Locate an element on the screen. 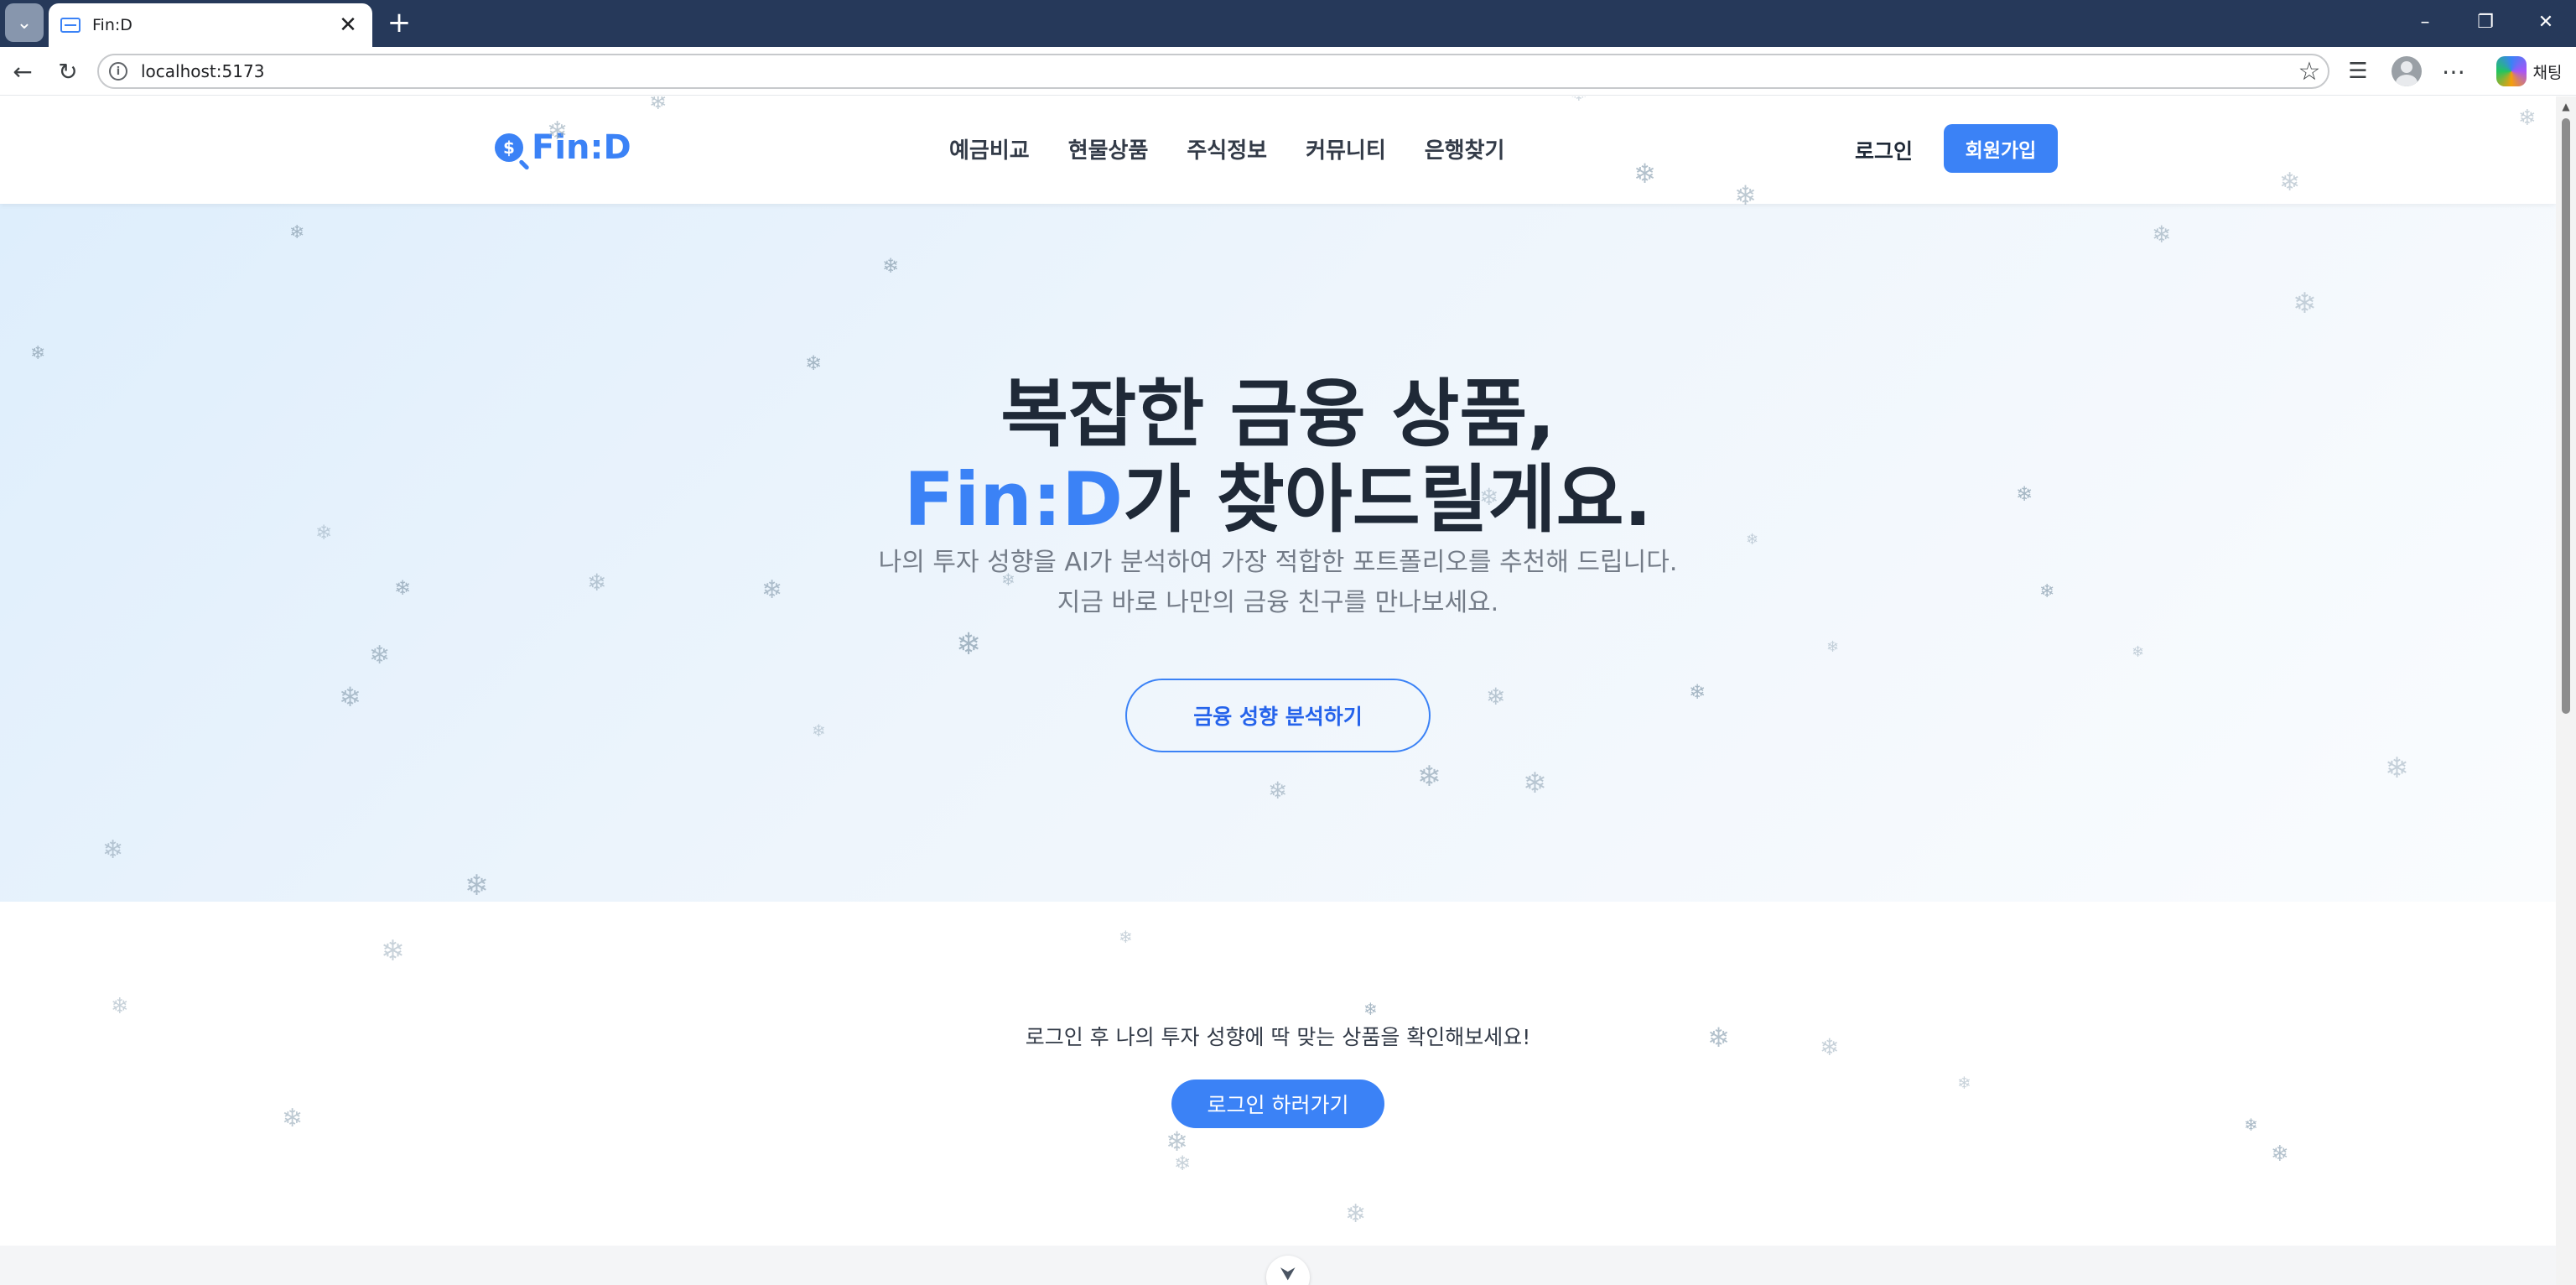  hero-subtitle-line2: 지금 바로 나만의 금융 친구를 만나보세요. is located at coordinates (1278, 602).